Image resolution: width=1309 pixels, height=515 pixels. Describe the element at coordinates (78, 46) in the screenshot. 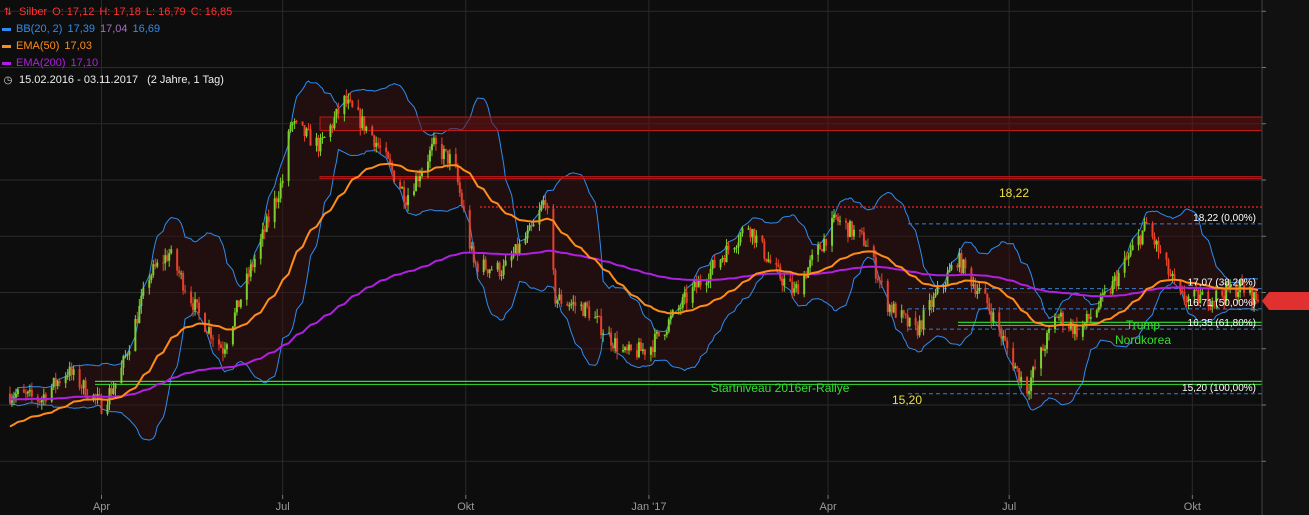

I see `ema50-value: 17,03` at that location.